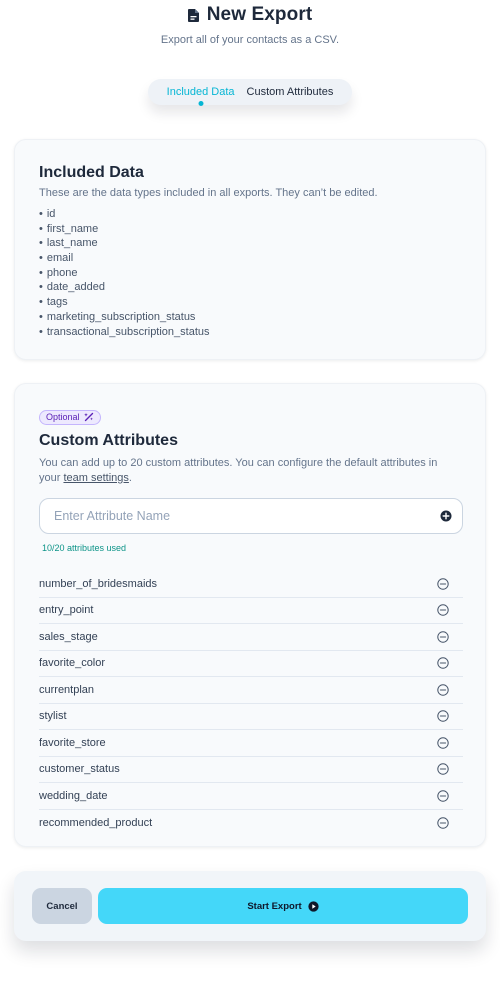 The image size is (500, 1000). Describe the element at coordinates (53, 716) in the screenshot. I see `attribute-name: stylist` at that location.